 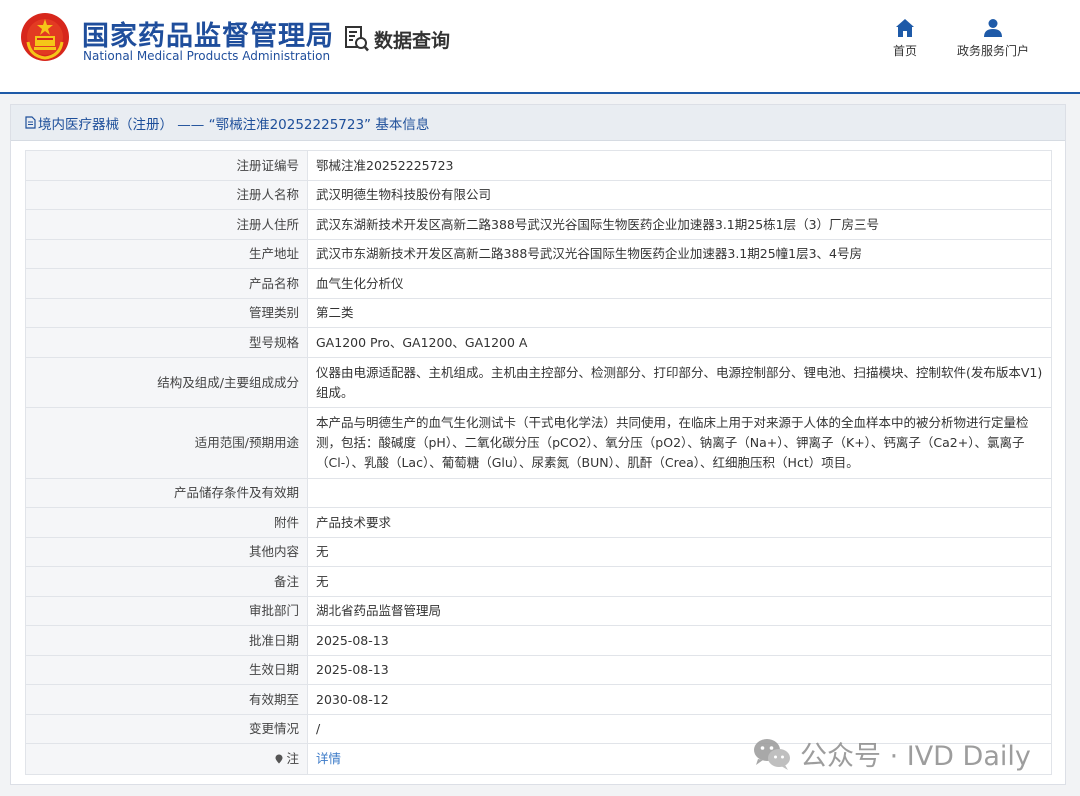 I want to click on table-row: 有效期至 2030-08-12, so click(x=538, y=699).